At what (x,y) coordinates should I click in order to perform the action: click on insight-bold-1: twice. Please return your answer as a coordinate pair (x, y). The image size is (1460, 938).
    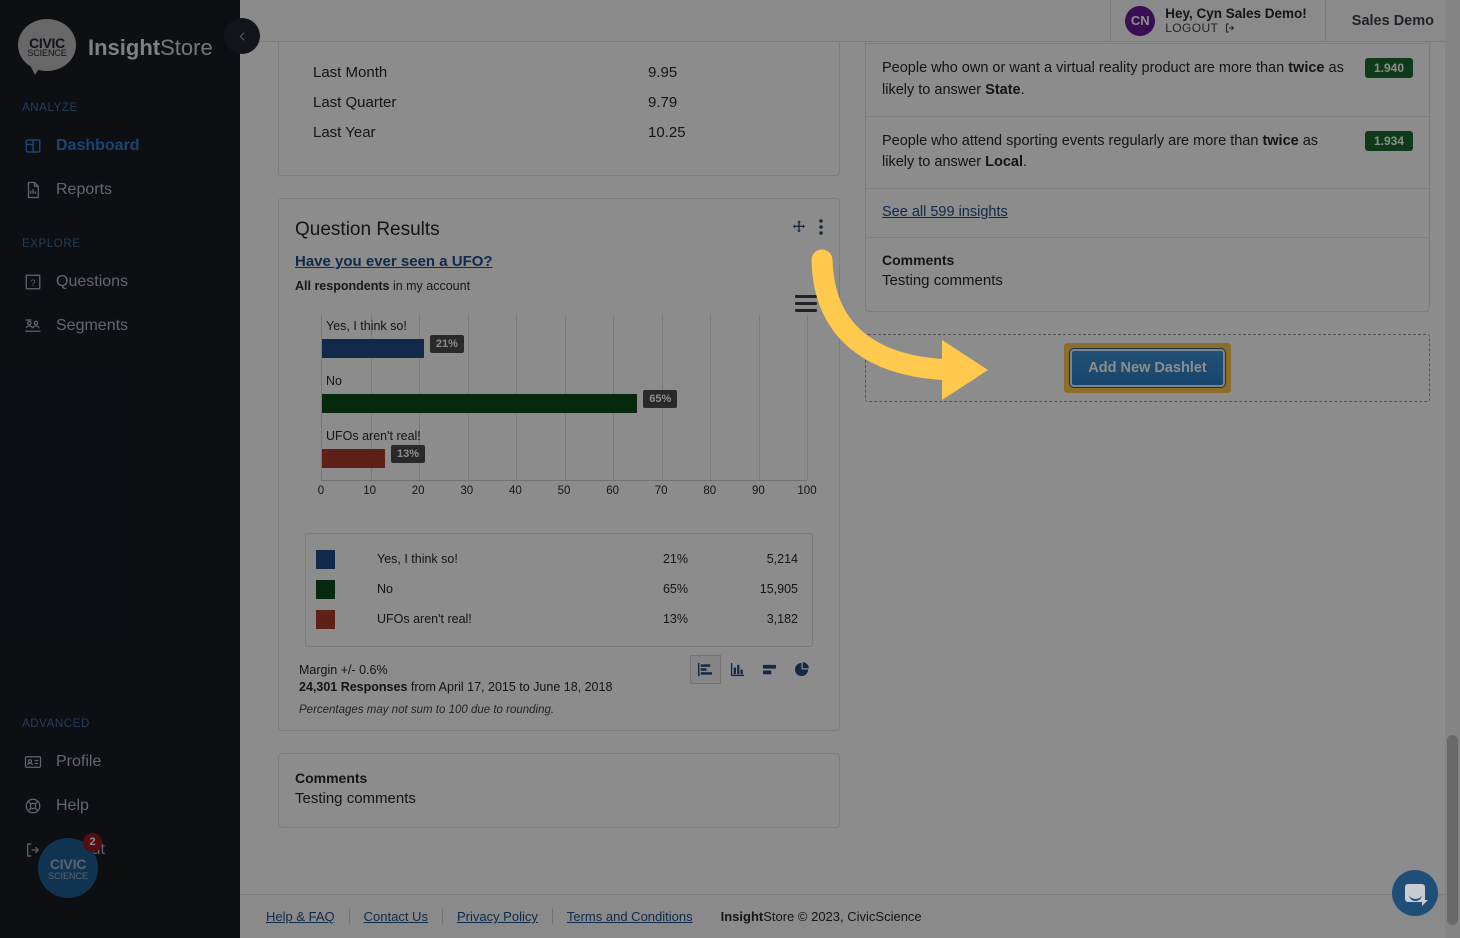
    Looking at the image, I should click on (1280, 140).